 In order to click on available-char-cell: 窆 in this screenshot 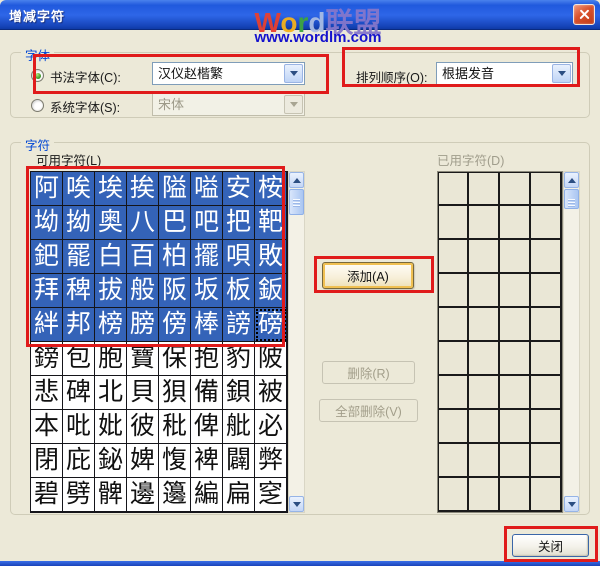, I will do `click(271, 495)`.